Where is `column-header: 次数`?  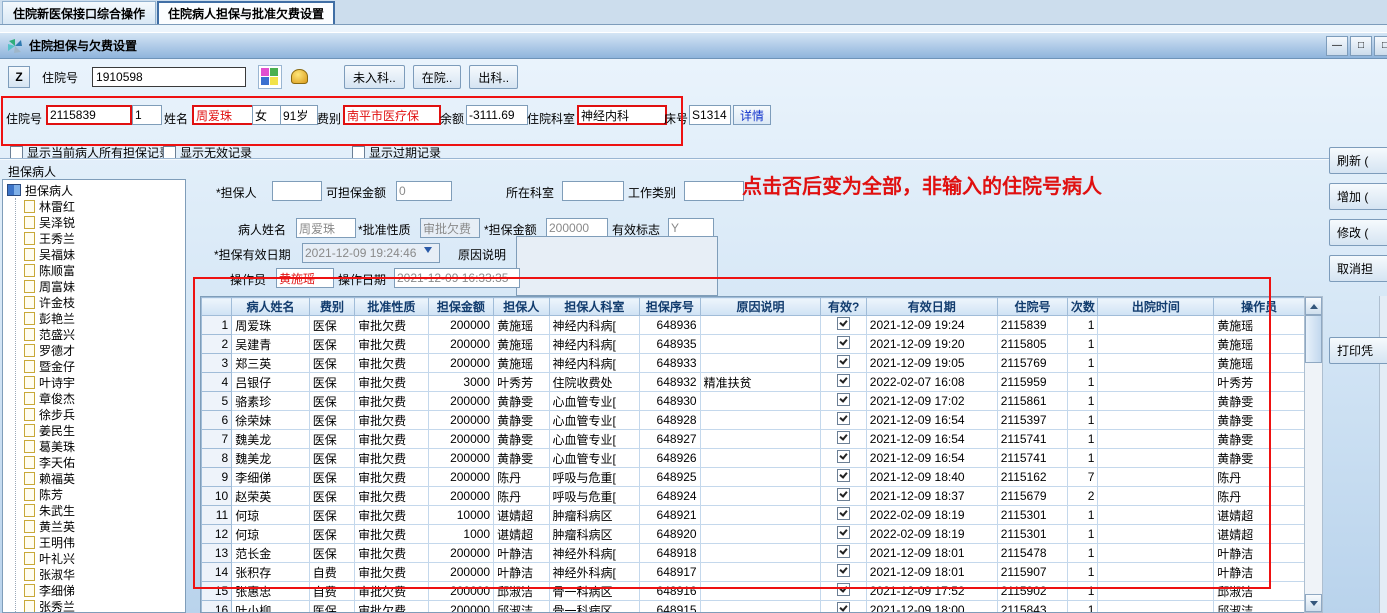 column-header: 次数 is located at coordinates (1083, 306).